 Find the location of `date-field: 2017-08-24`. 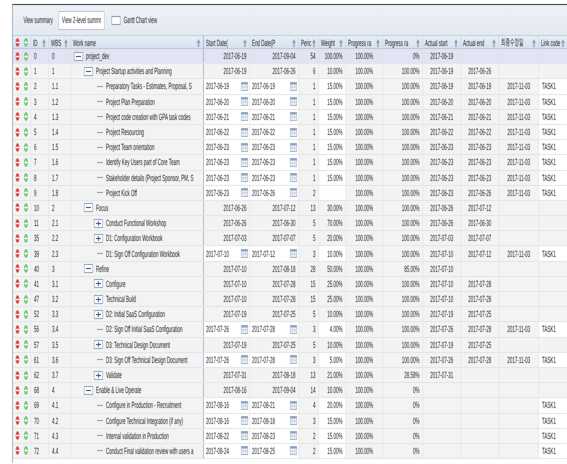

date-field: 2017-08-24 is located at coordinates (226, 451).